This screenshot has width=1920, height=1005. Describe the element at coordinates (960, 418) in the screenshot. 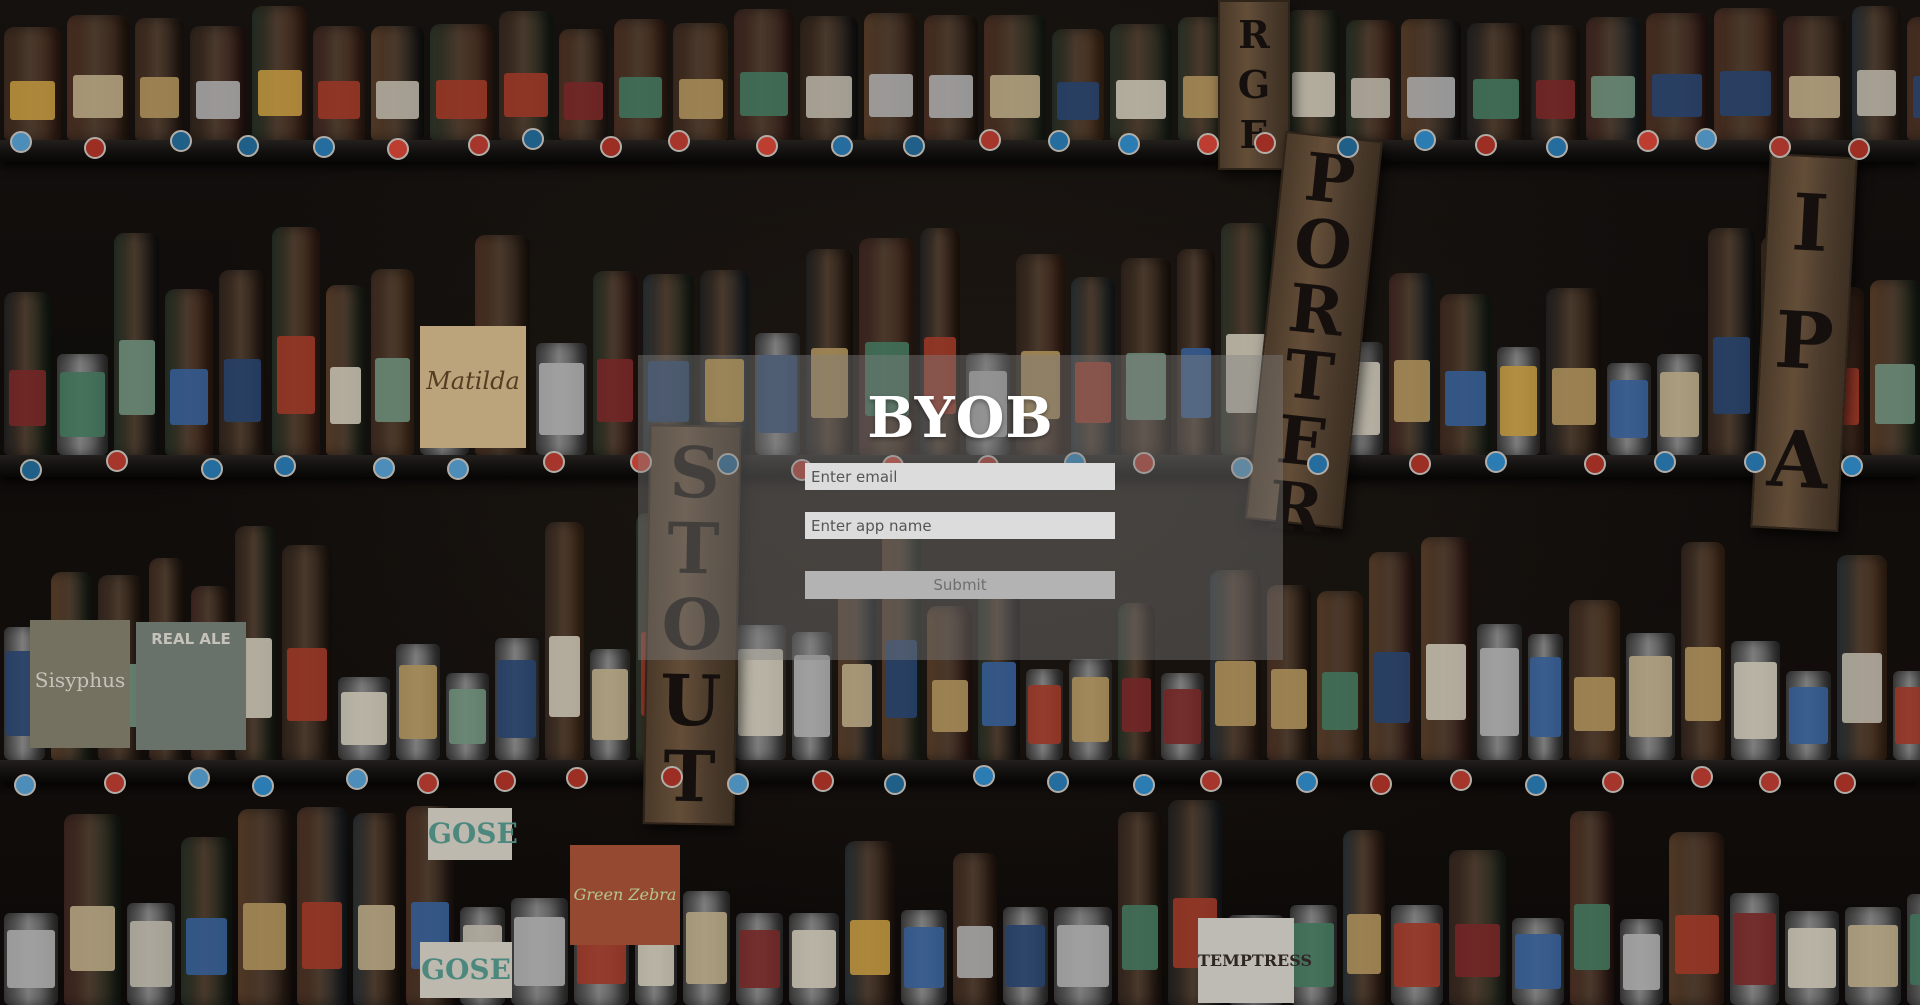

I see `app-title: BYOB` at that location.